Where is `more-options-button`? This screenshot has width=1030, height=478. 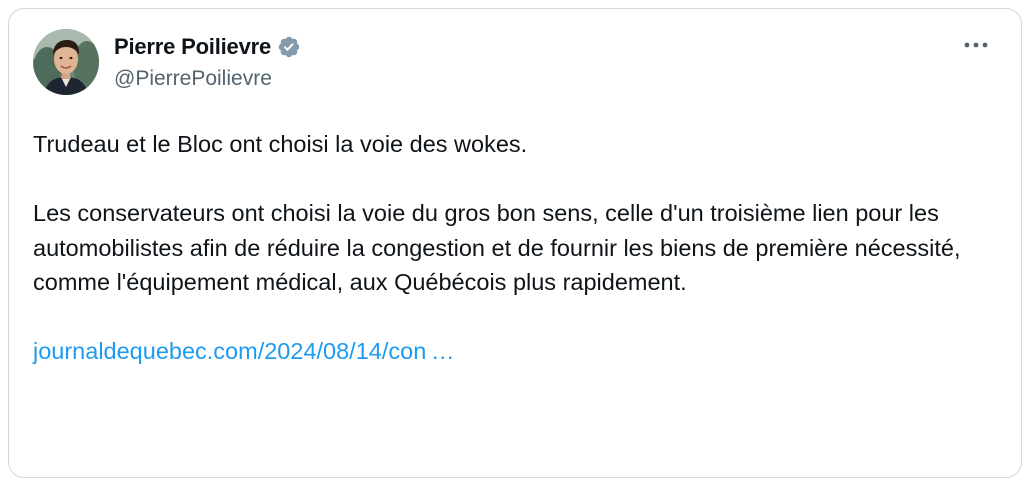
more-options-button is located at coordinates (976, 45).